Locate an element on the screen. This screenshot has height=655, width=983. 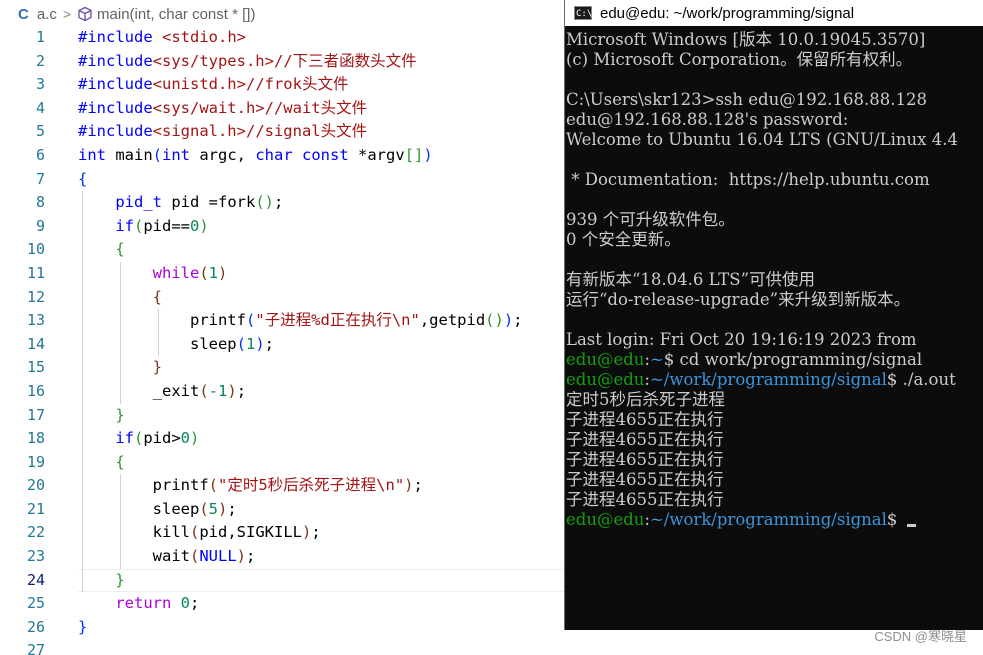
code-text: if(pid>0) is located at coordinates (138, 439).